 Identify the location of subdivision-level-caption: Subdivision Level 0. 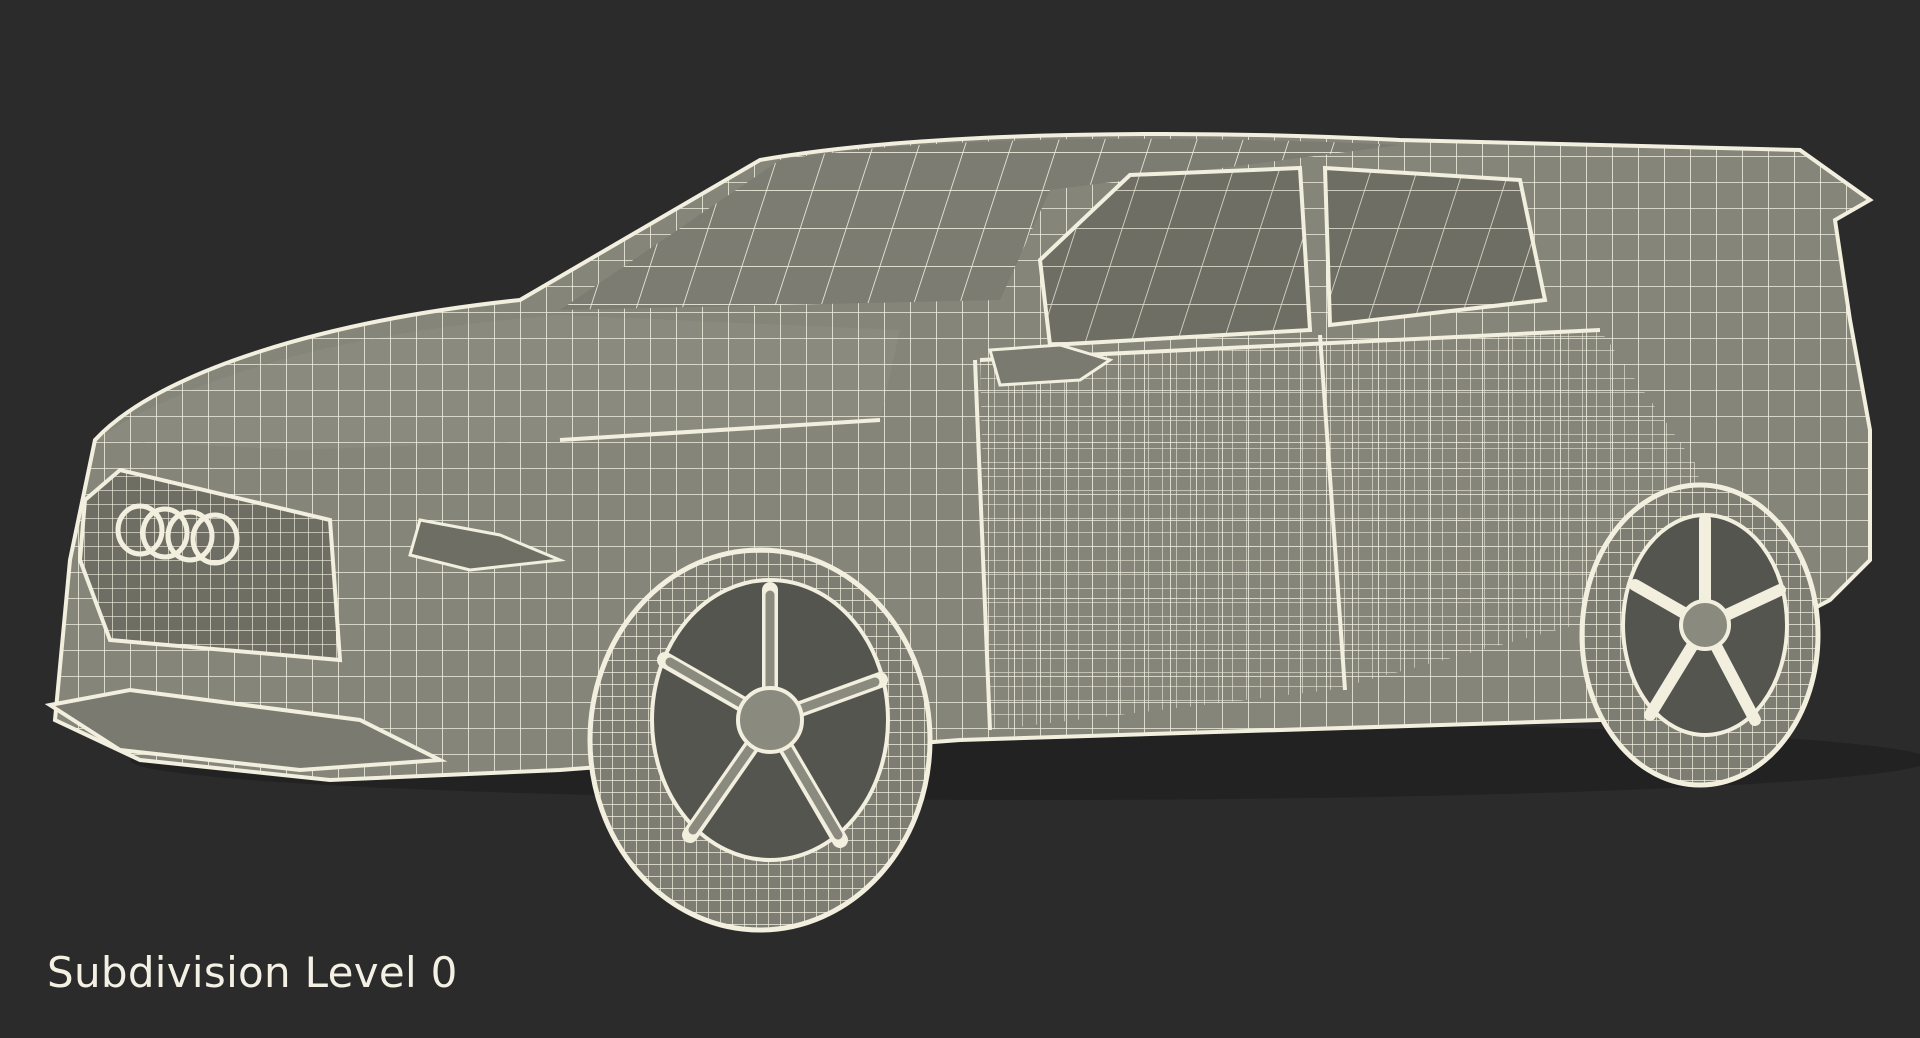
(252, 972).